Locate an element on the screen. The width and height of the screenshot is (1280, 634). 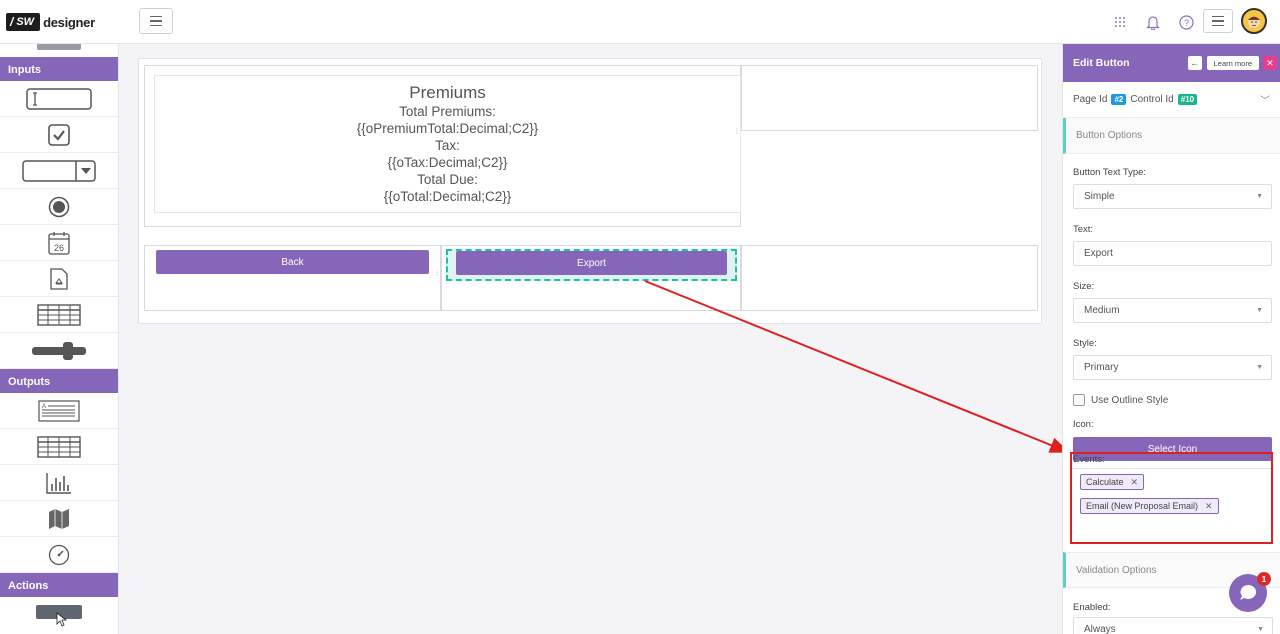
size-label: Size: is located at coordinates (1084, 286).